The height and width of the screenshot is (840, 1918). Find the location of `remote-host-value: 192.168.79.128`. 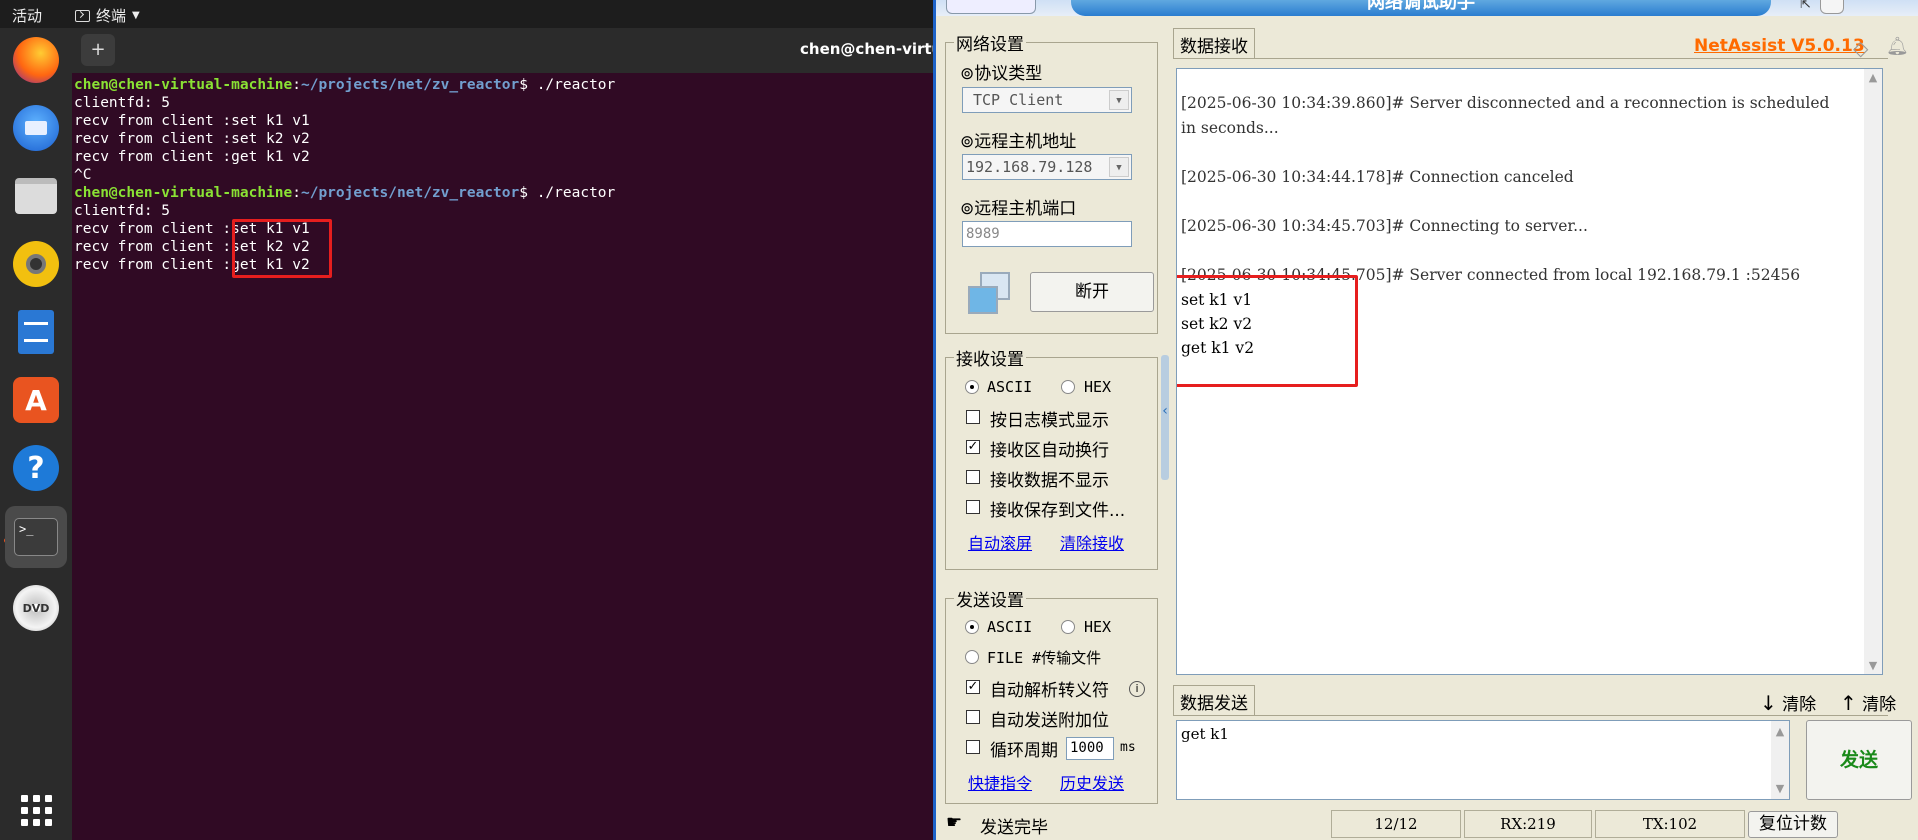

remote-host-value: 192.168.79.128 is located at coordinates (1029, 167).